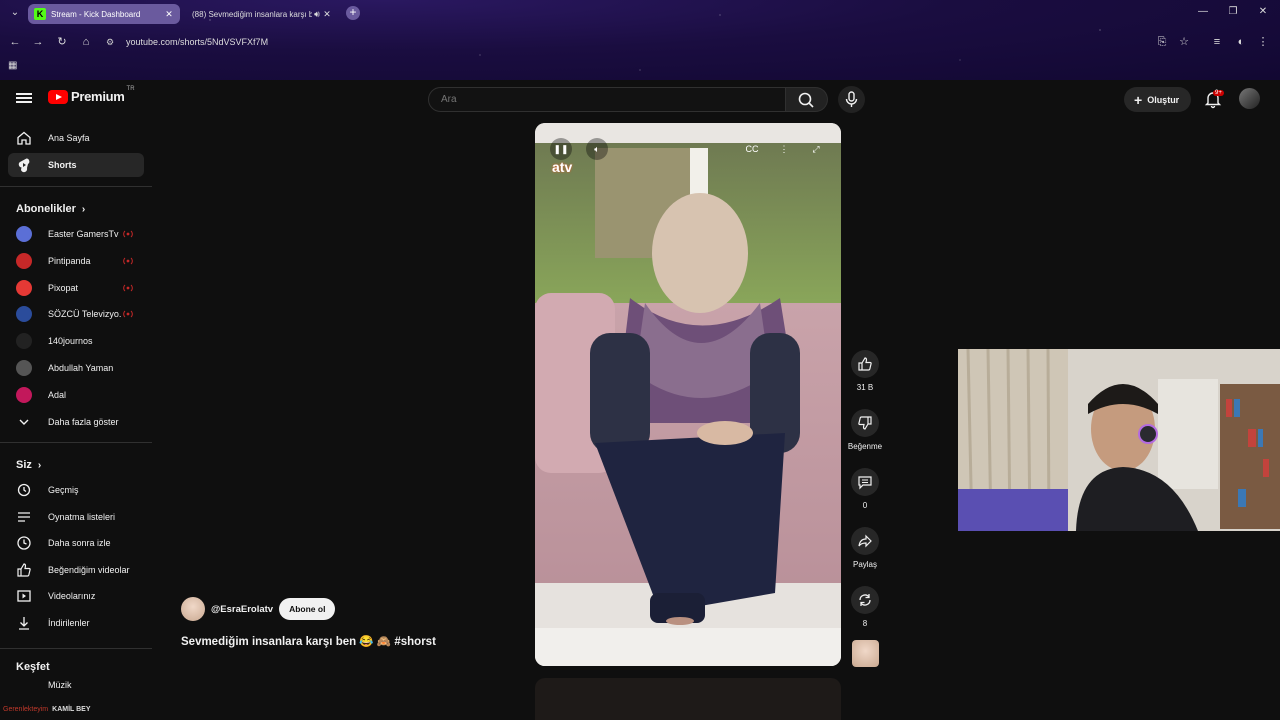  What do you see at coordinates (76, 165) in the screenshot?
I see `sidebar-item-shorts: Shorts` at bounding box center [76, 165].